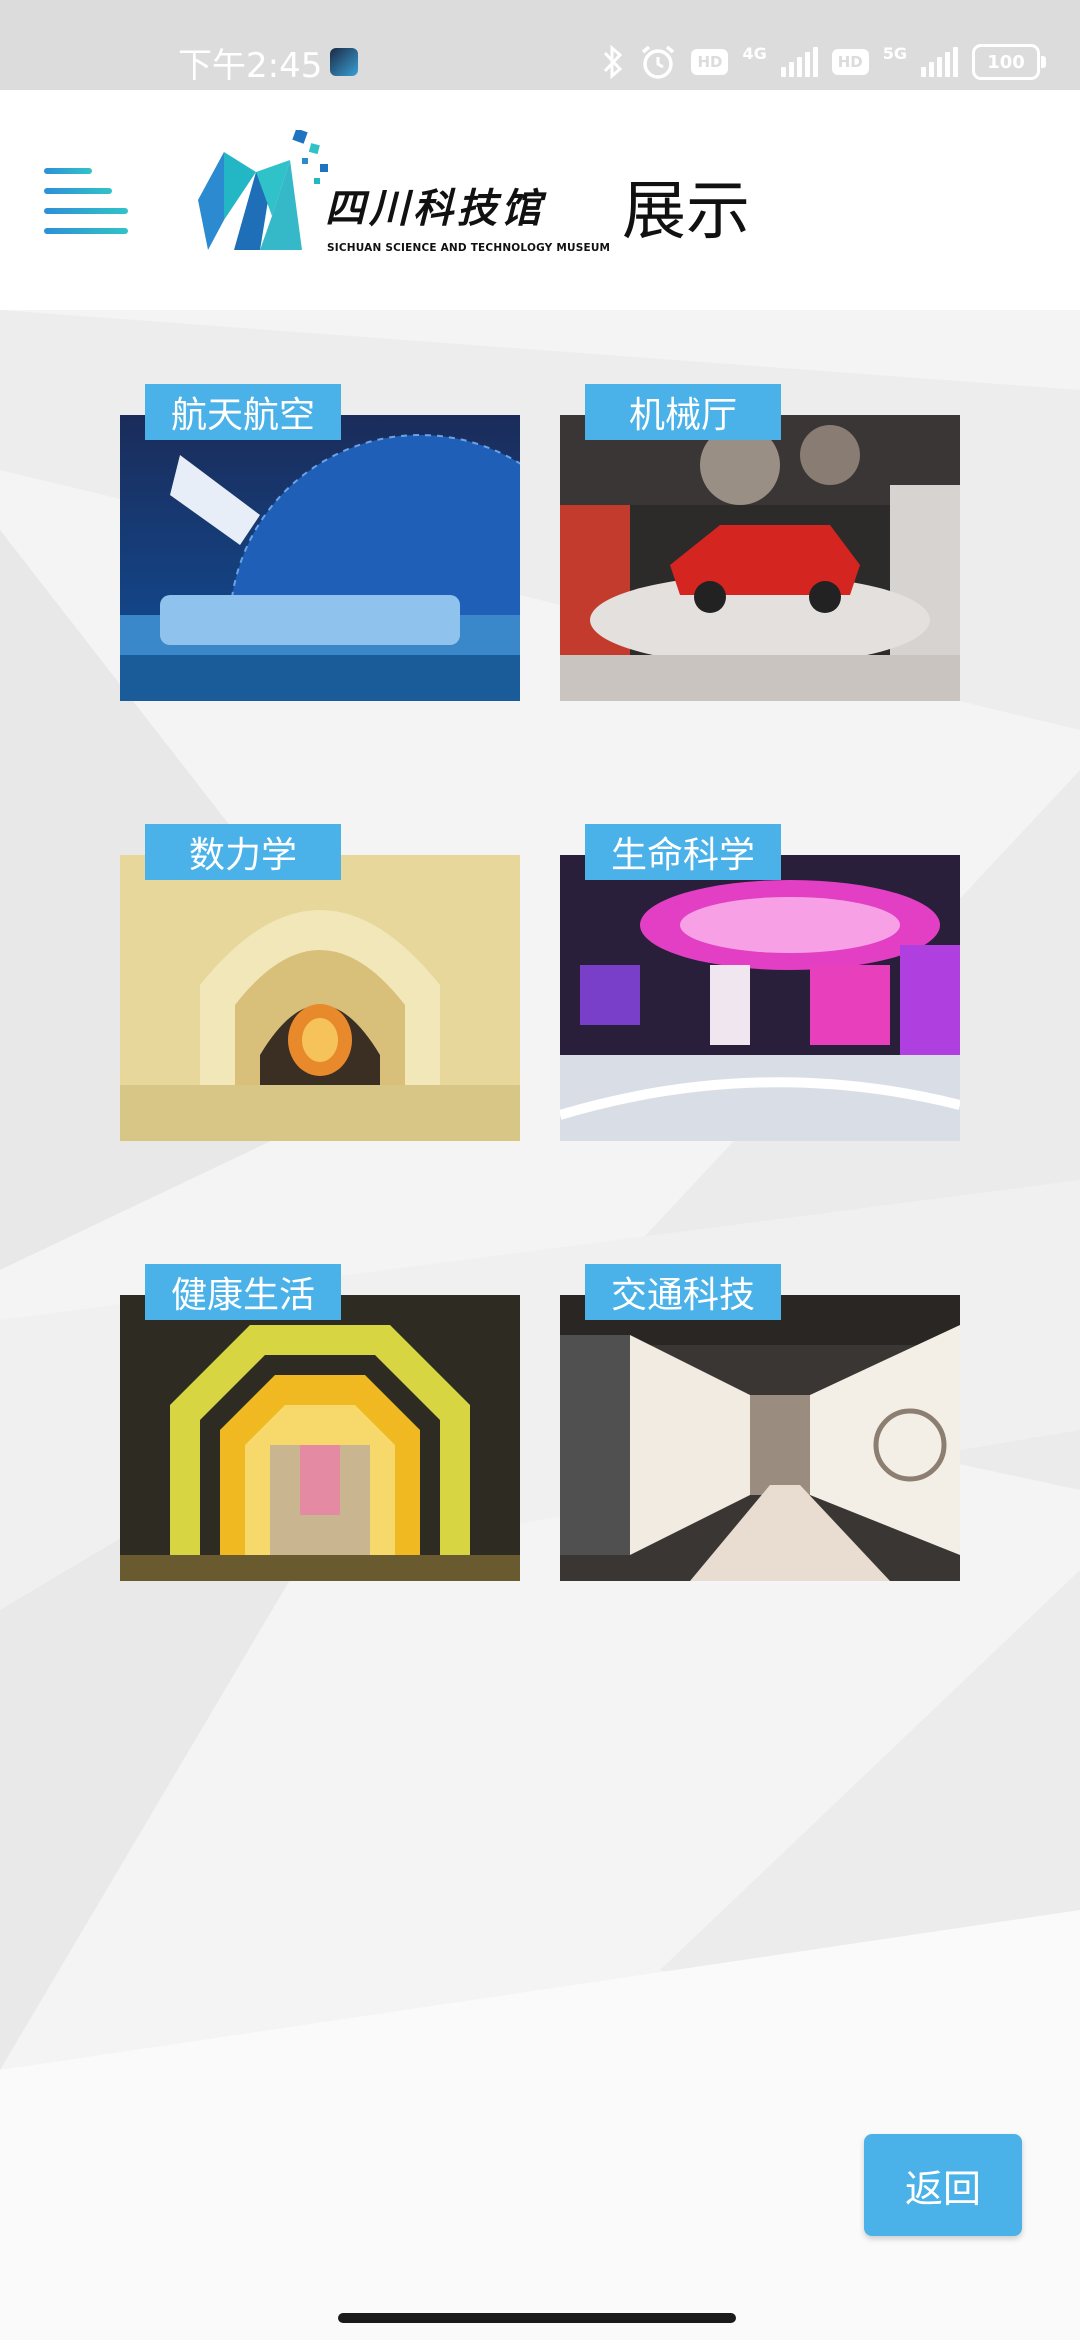  What do you see at coordinates (894, 53) in the screenshot?
I see `network-type-2: 5G` at bounding box center [894, 53].